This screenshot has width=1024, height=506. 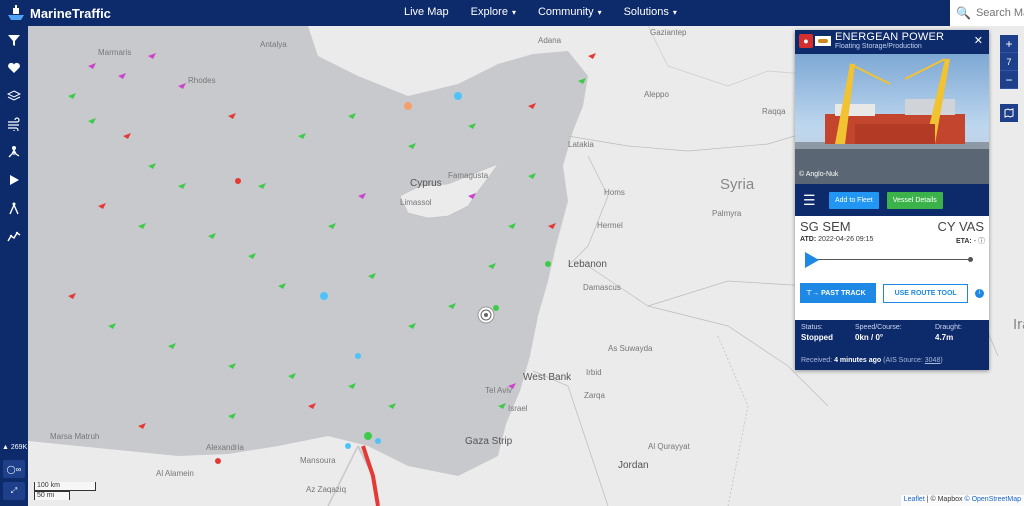 What do you see at coordinates (963, 241) in the screenshot?
I see `eta-label: ETA:` at bounding box center [963, 241].